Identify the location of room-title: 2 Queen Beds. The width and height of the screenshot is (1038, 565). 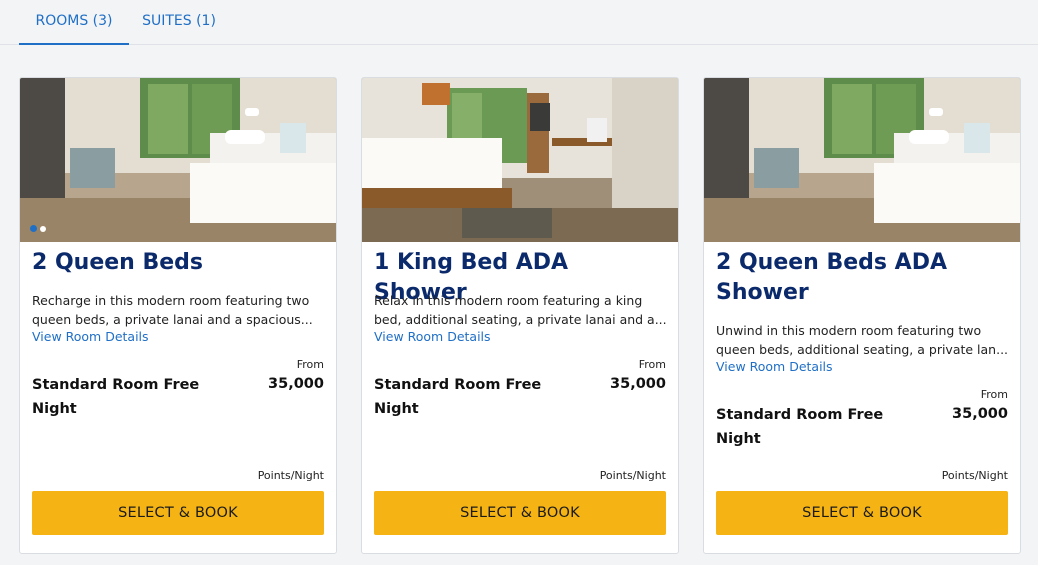
(118, 262).